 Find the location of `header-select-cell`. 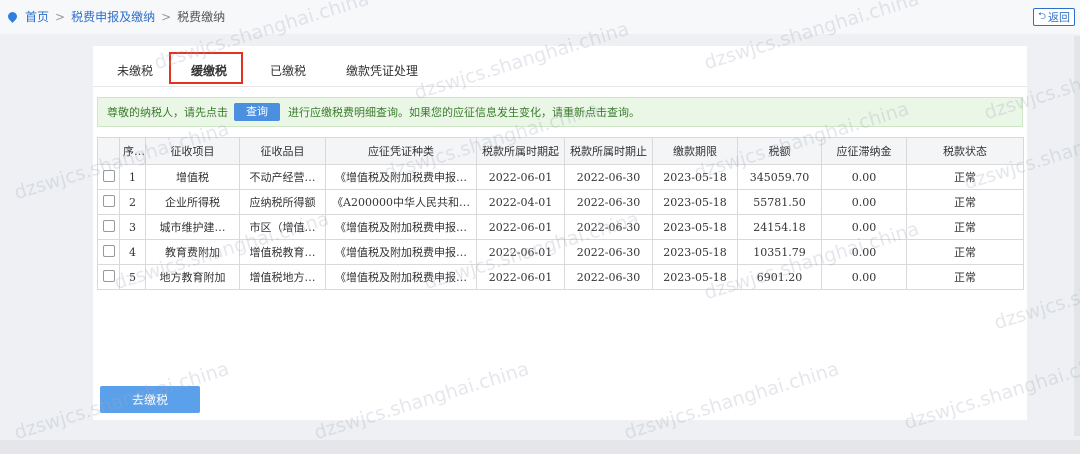

header-select-cell is located at coordinates (108, 151).